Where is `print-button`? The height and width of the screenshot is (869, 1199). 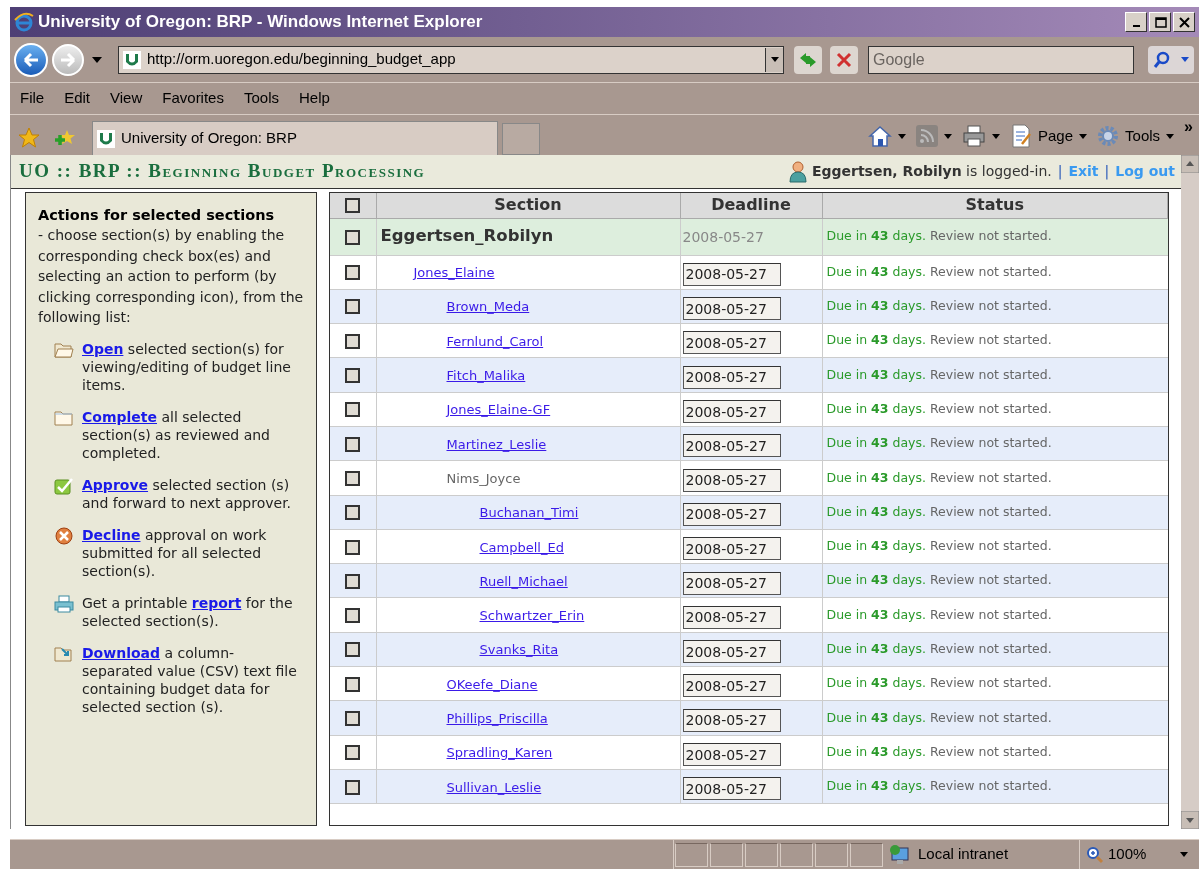 print-button is located at coordinates (981, 136).